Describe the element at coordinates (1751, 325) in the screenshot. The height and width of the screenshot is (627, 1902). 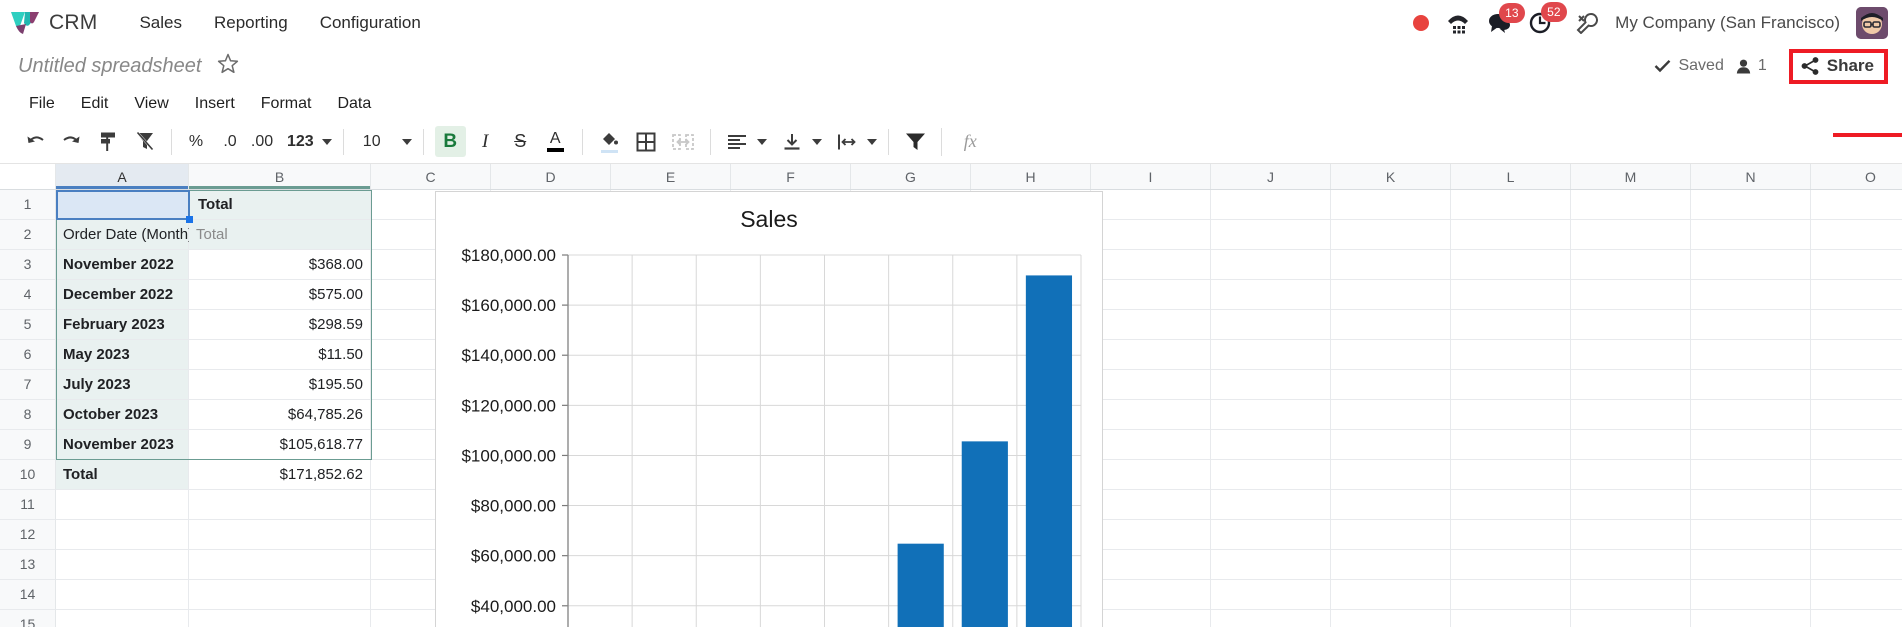
I see `cell-N5` at that location.